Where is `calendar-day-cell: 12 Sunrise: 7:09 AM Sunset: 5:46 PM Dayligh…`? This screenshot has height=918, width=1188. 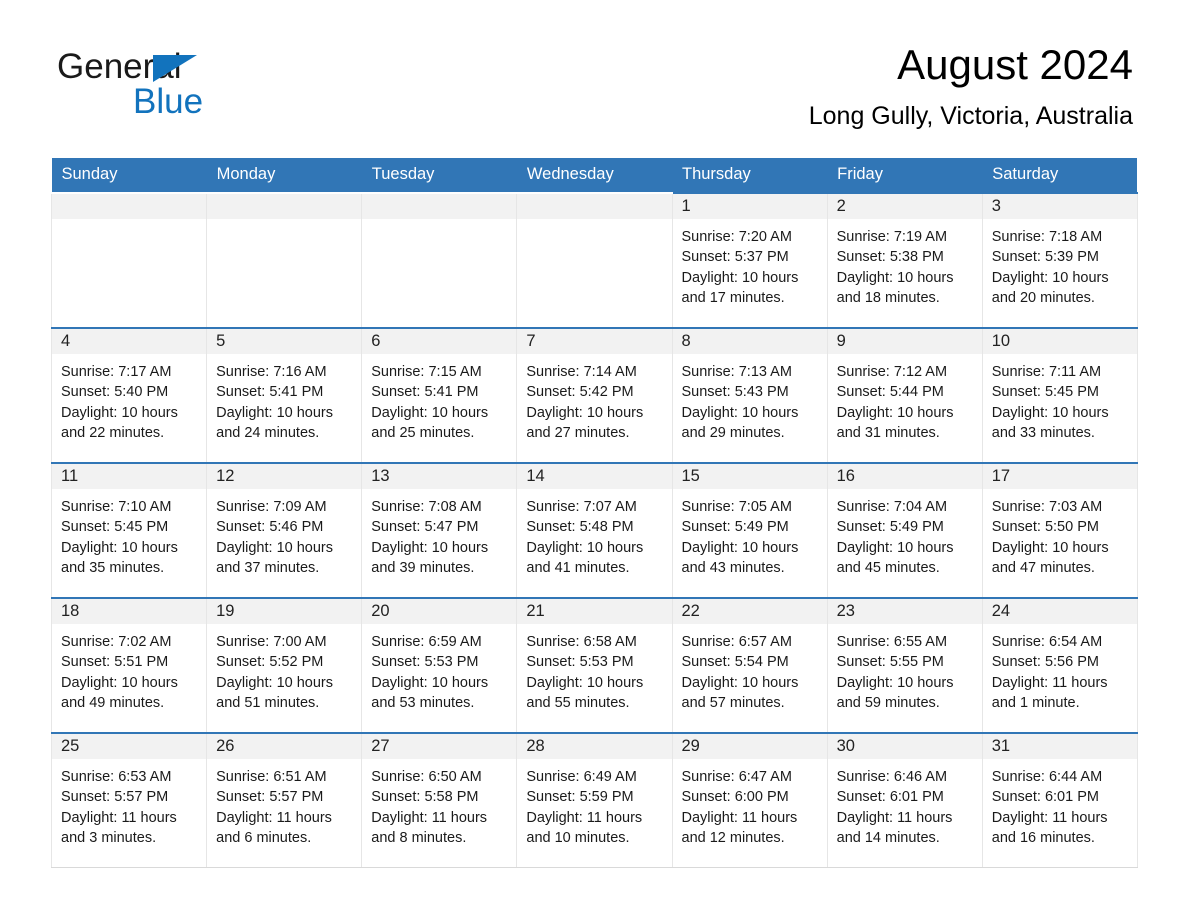 calendar-day-cell: 12 Sunrise: 7:09 AM Sunset: 5:46 PM Dayligh… is located at coordinates (284, 530).